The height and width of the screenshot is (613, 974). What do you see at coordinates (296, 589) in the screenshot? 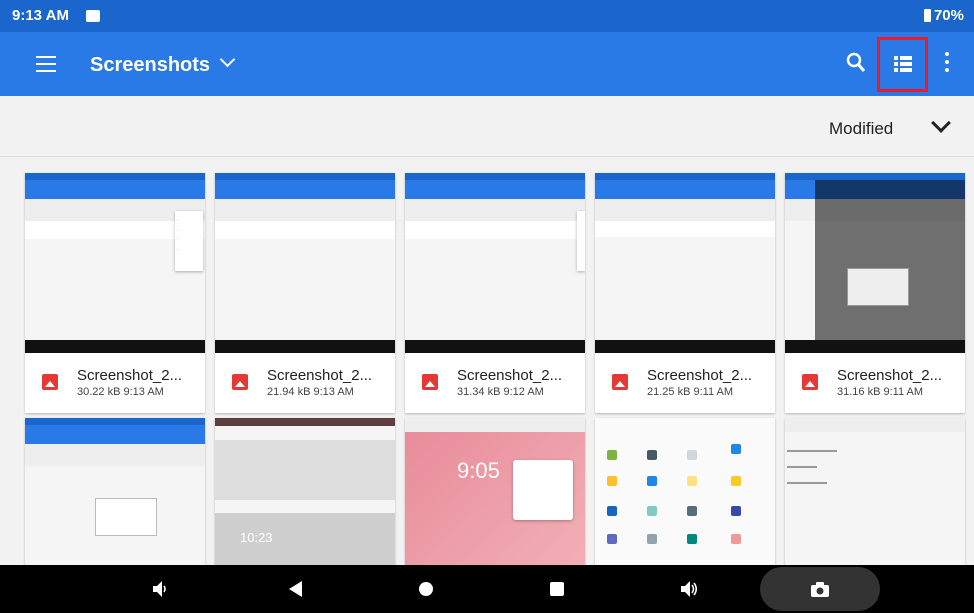
I see `back-icon` at bounding box center [296, 589].